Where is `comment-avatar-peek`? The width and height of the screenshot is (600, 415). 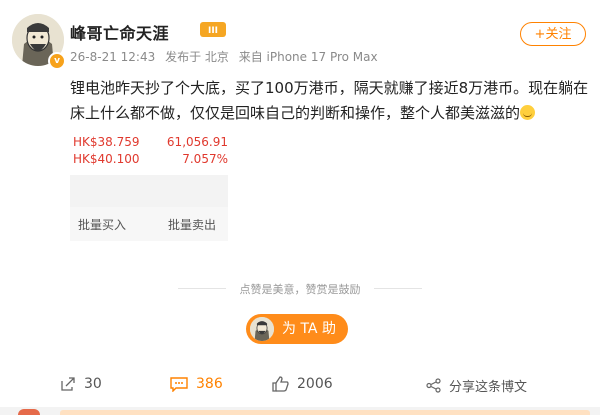 comment-avatar-peek is located at coordinates (29, 412).